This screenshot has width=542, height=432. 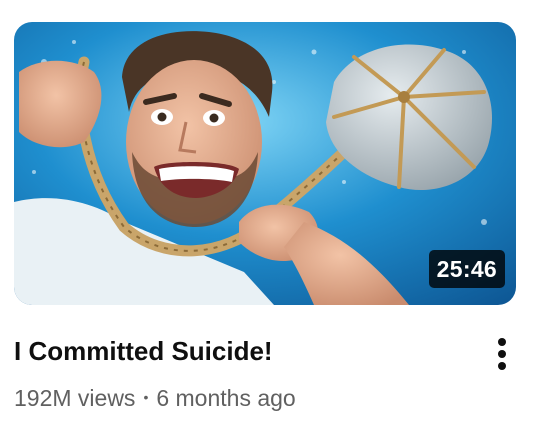 What do you see at coordinates (143, 351) in the screenshot?
I see `video-title: I Committed Suicide!` at bounding box center [143, 351].